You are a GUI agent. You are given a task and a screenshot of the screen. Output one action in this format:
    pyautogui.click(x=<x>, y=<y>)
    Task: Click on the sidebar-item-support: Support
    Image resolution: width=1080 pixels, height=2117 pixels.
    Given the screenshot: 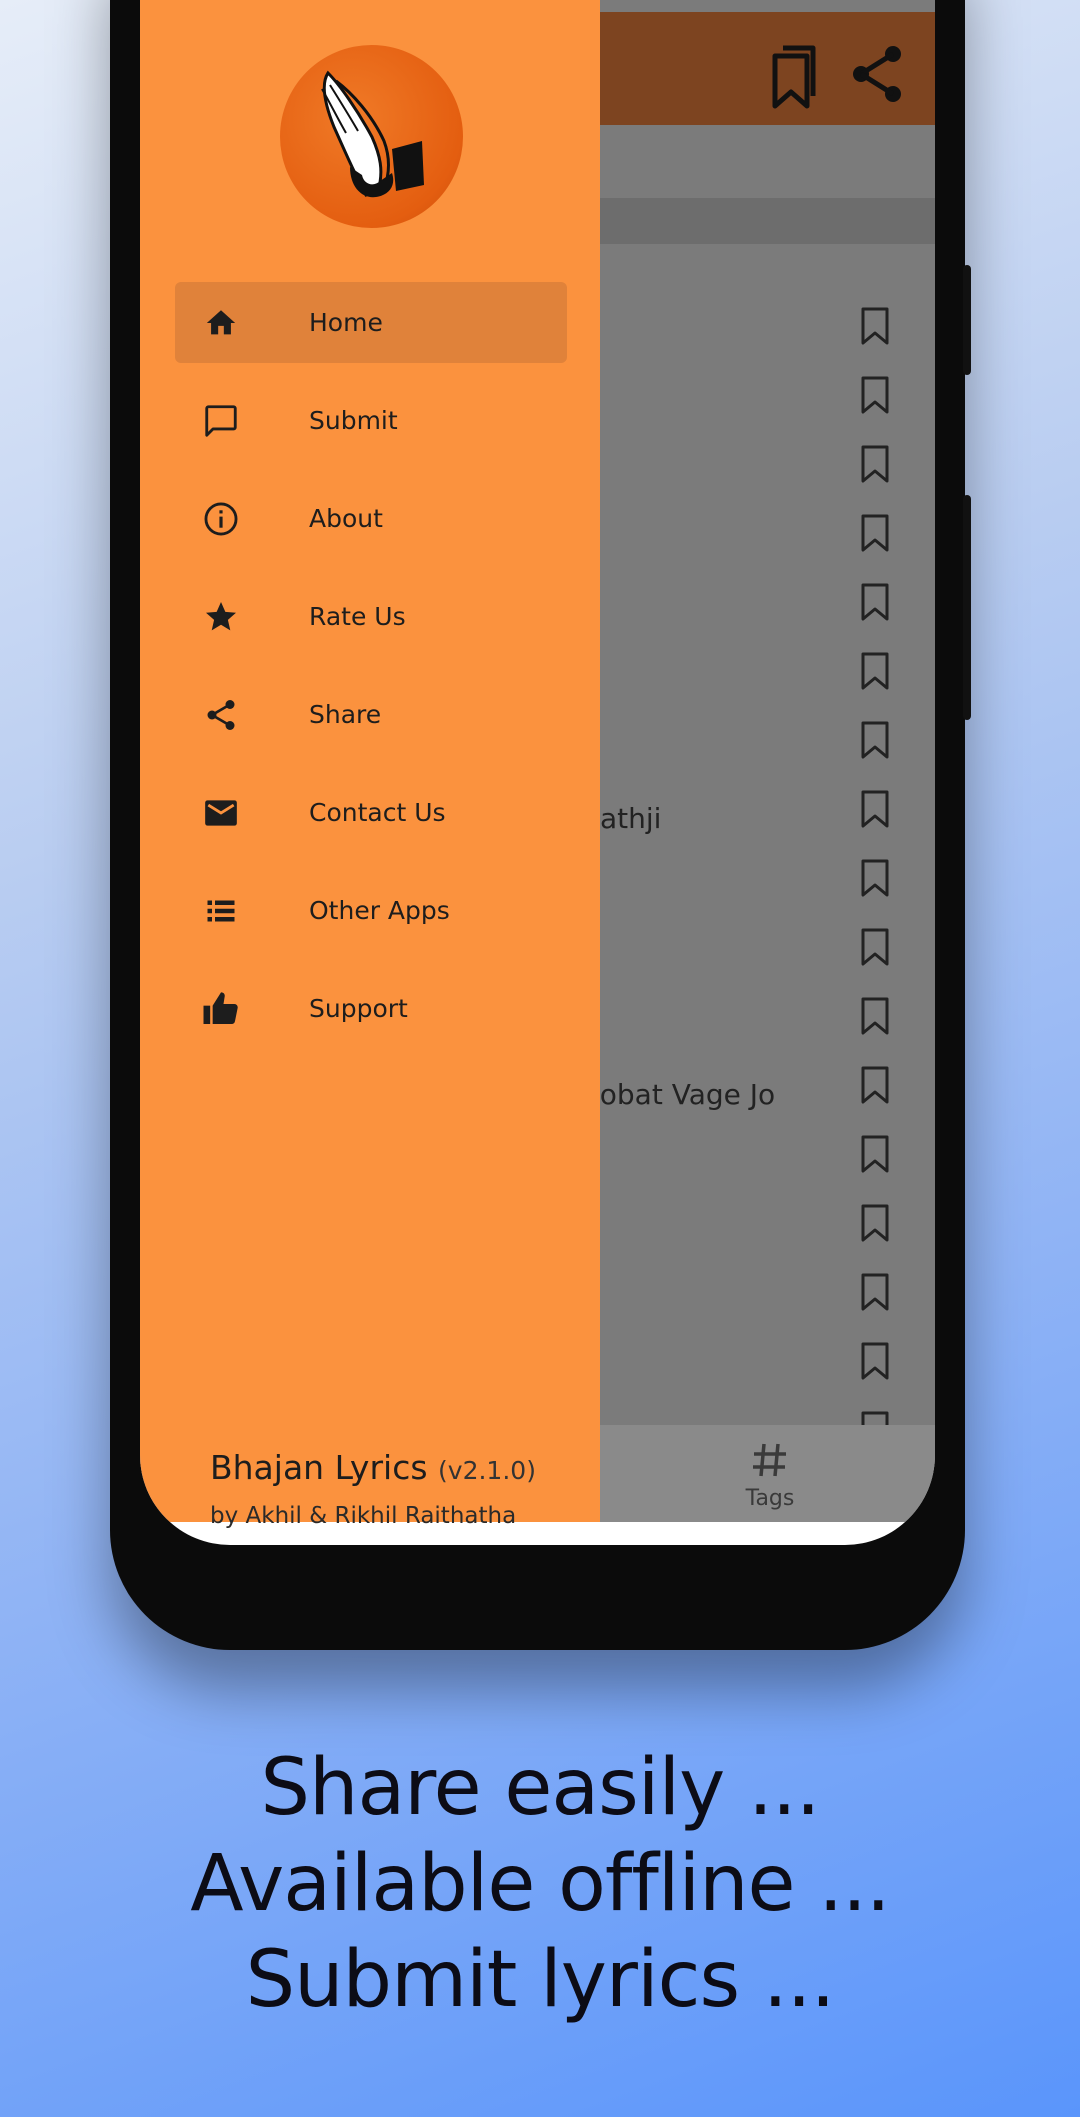 What is the action you would take?
    pyautogui.click(x=371, y=1008)
    